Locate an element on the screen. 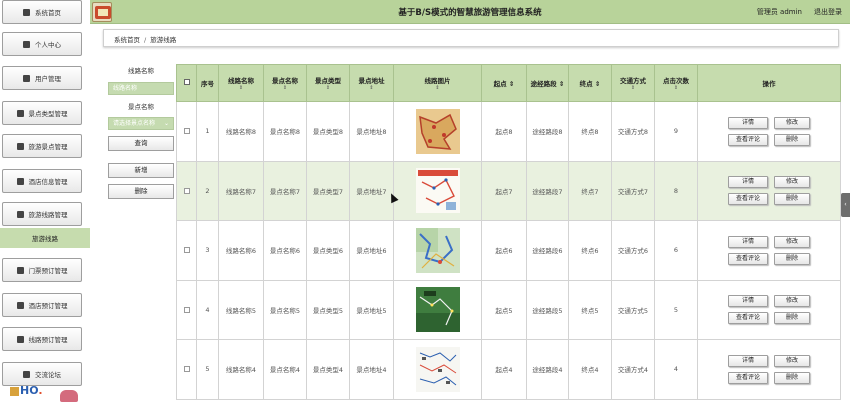 This screenshot has height=405, width=850. sidebar-item-route-booking: 线路预订管理 is located at coordinates (42, 339).